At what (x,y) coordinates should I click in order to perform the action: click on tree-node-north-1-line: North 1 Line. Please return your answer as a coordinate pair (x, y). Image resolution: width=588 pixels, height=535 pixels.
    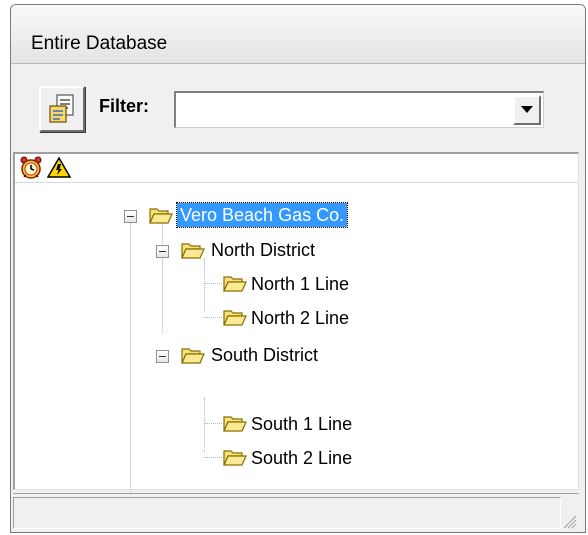
    Looking at the image, I should click on (295, 286).